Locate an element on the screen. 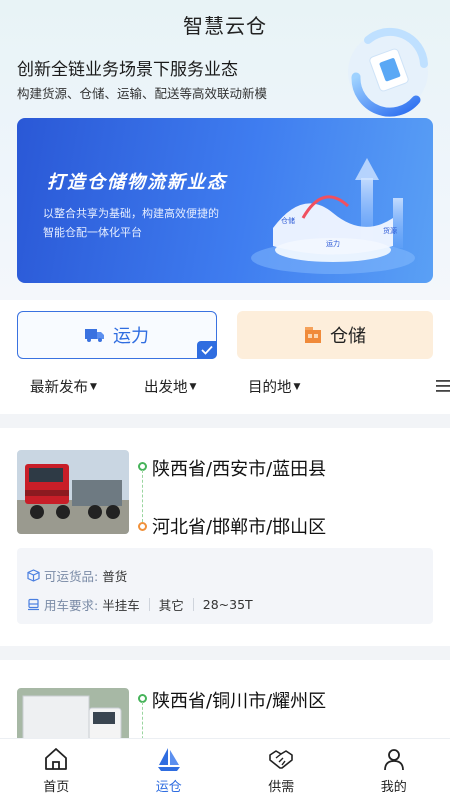  nav-home: 首页 is located at coordinates (56, 769).